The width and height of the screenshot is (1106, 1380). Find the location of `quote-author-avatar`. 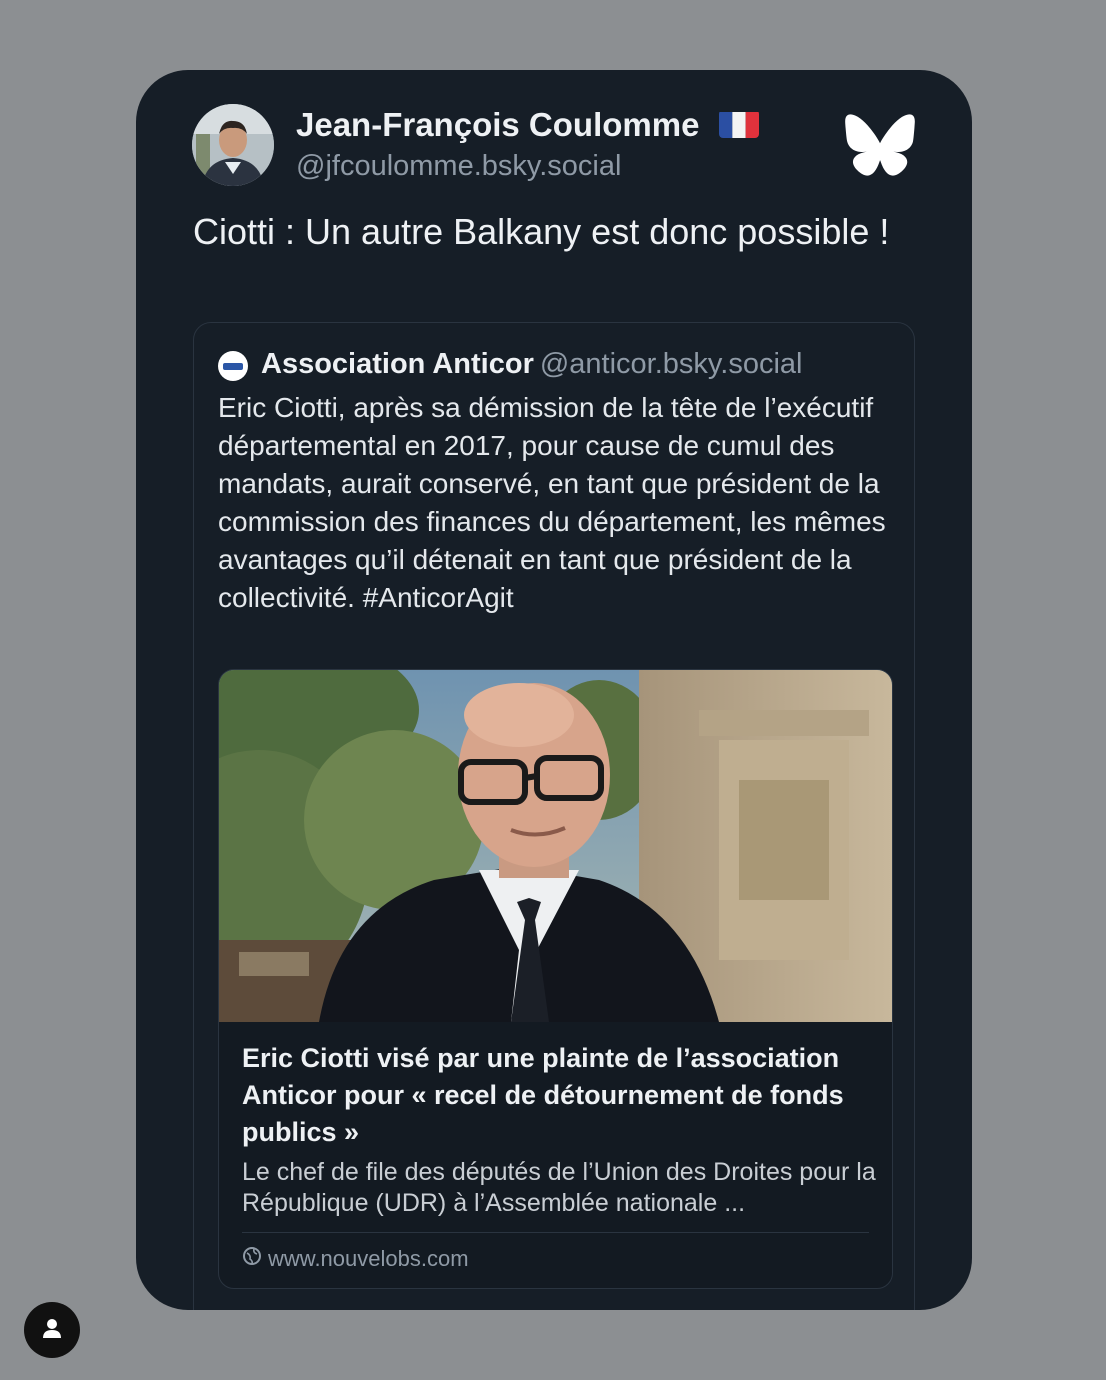

quote-author-avatar is located at coordinates (233, 366).